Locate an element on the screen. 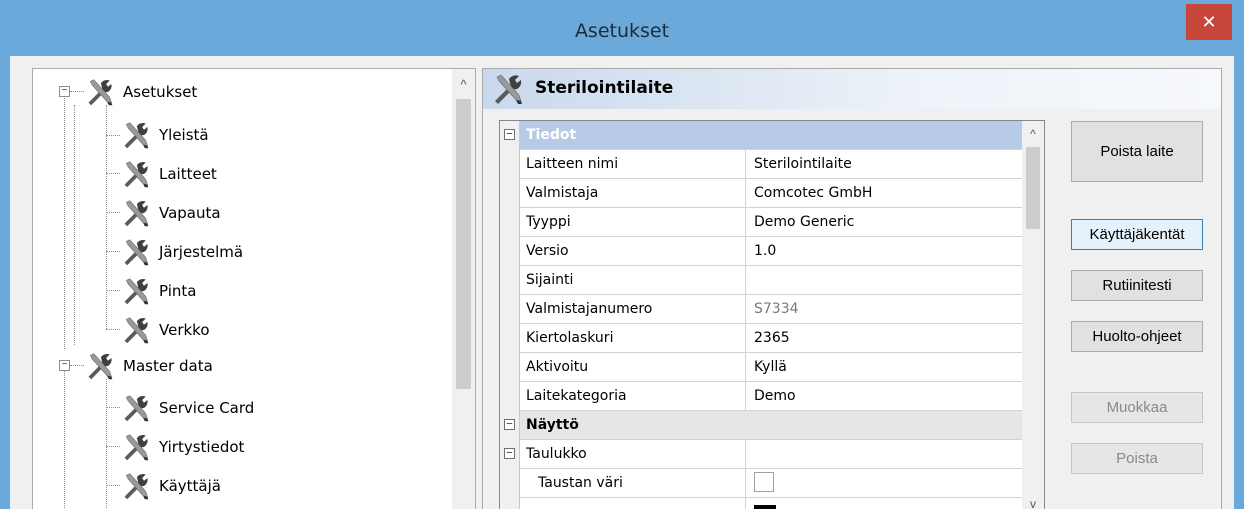 This screenshot has width=1244, height=509. tree-item-label: Asetukset is located at coordinates (160, 92).